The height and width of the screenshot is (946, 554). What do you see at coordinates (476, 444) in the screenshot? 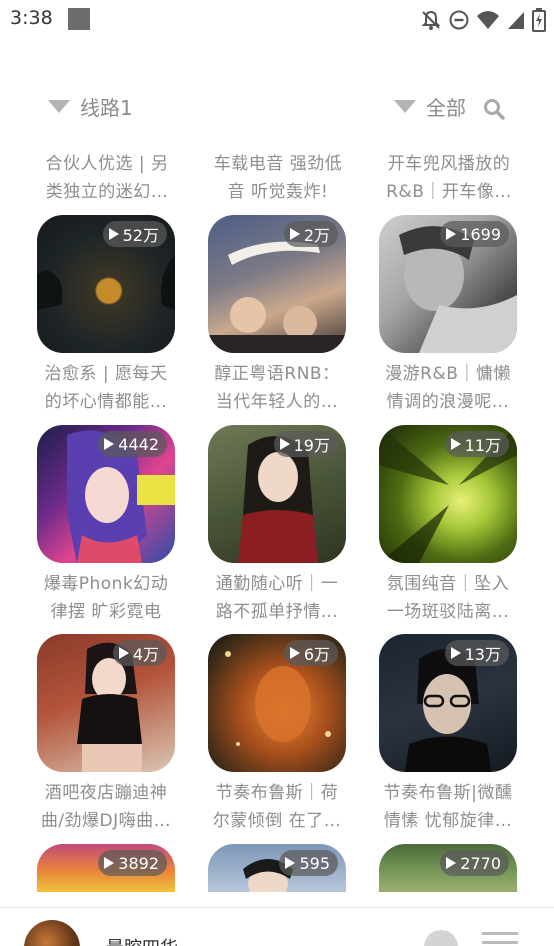
I see `play-count-badge: 11万` at bounding box center [476, 444].